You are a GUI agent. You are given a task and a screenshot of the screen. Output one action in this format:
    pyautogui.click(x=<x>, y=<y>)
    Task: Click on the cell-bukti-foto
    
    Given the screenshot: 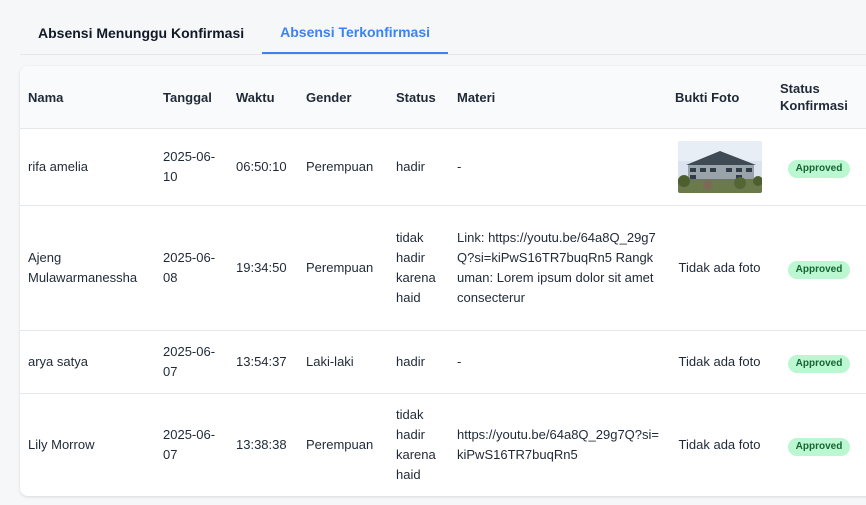 What is the action you would take?
    pyautogui.click(x=719, y=167)
    